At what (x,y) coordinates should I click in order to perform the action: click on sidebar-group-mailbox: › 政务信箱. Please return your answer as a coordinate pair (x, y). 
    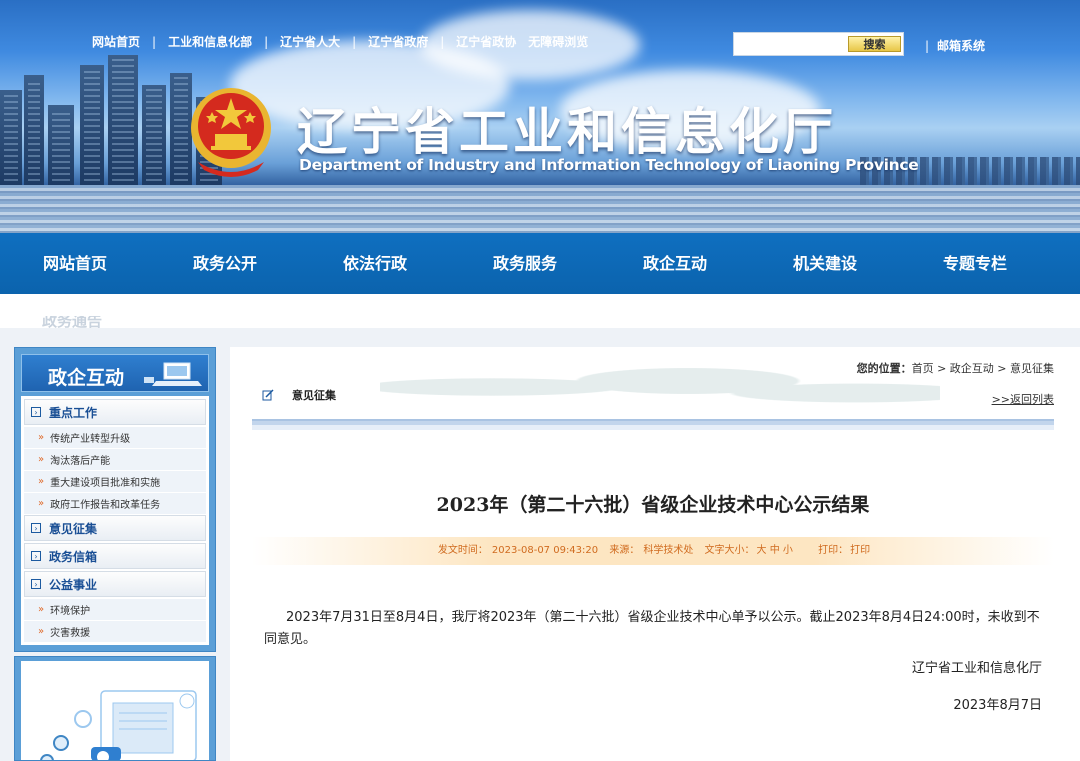
    Looking at the image, I should click on (115, 556).